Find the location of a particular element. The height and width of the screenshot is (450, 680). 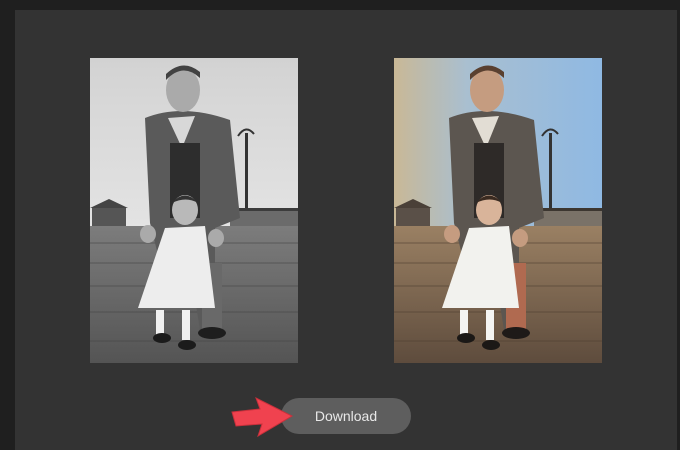

red-arrow-icon is located at coordinates (262, 417).